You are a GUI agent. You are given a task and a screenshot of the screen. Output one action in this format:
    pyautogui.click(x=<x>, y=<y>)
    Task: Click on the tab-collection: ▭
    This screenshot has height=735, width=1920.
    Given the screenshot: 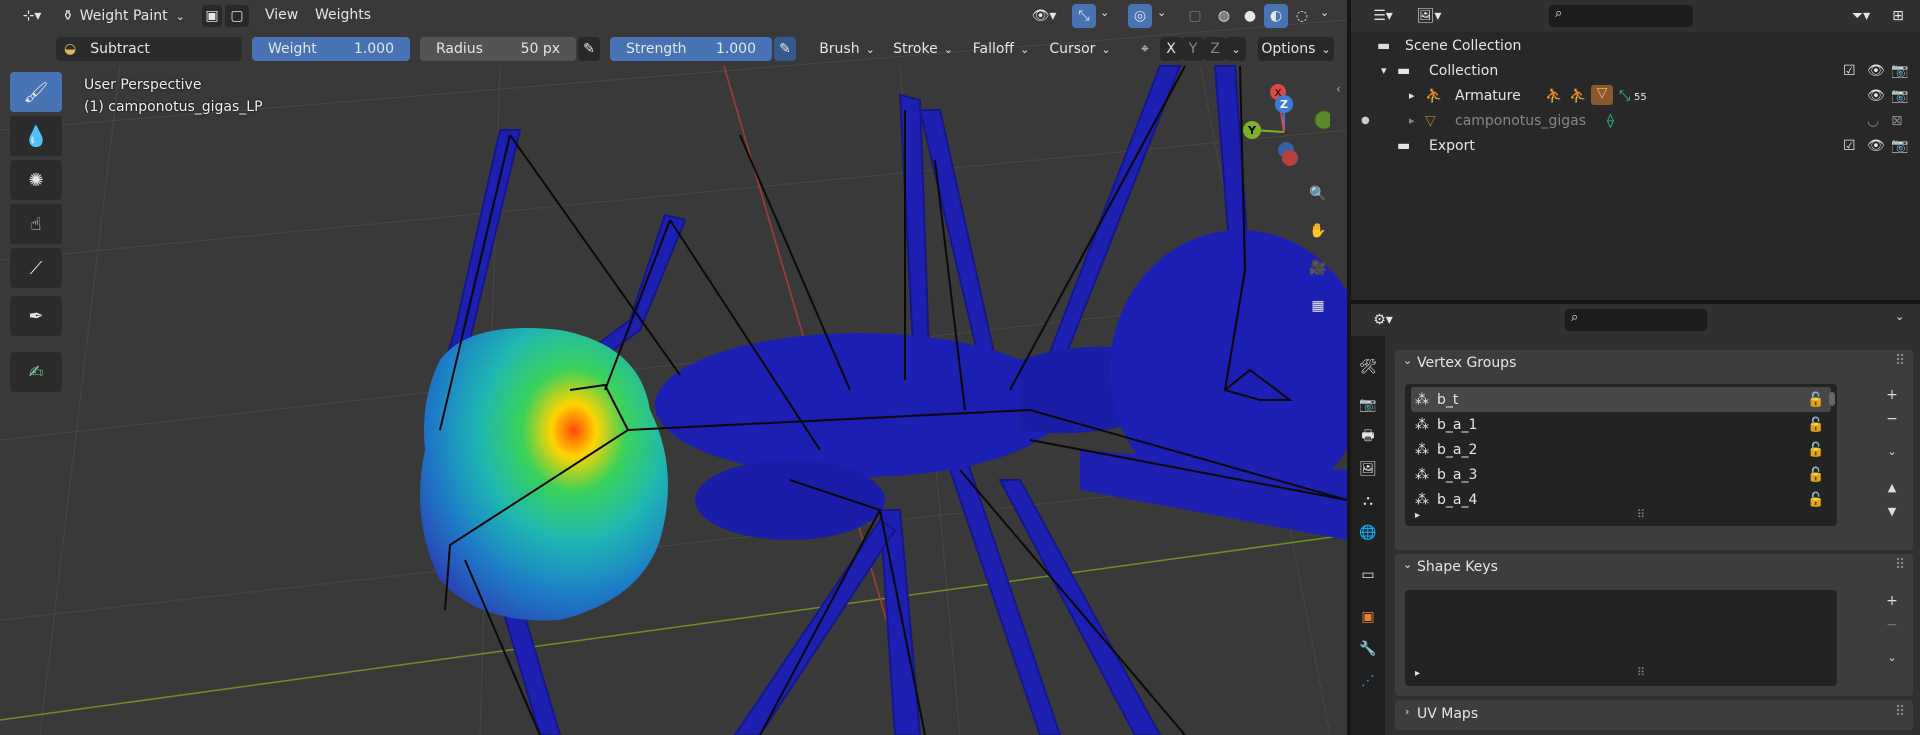 What is the action you would take?
    pyautogui.click(x=1368, y=575)
    